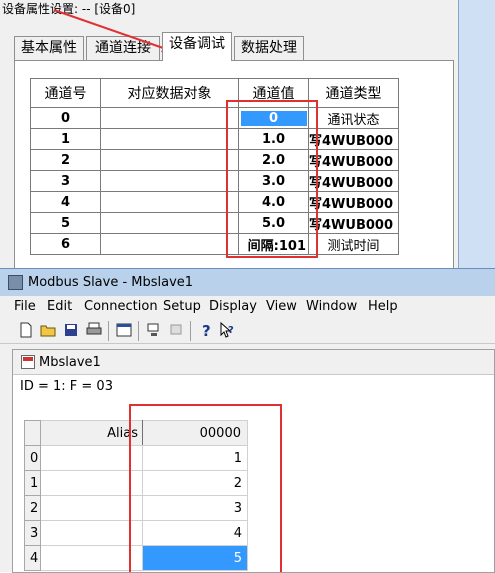 This screenshot has height=573, width=495. What do you see at coordinates (28, 362) in the screenshot?
I see `document-icon` at bounding box center [28, 362].